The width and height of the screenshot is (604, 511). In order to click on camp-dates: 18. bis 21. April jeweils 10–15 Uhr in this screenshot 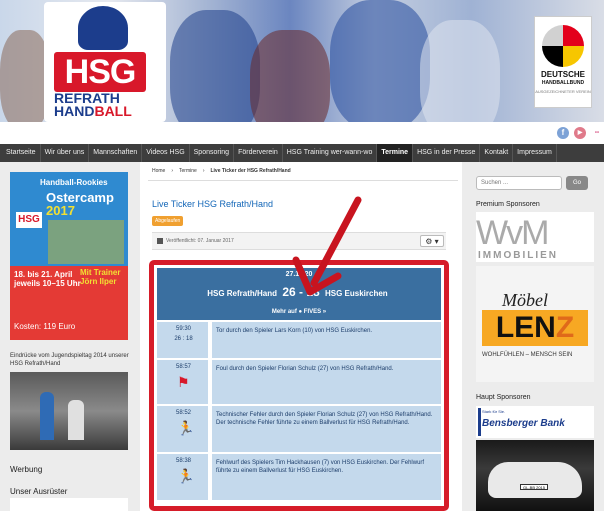, I will do `click(47, 279)`.